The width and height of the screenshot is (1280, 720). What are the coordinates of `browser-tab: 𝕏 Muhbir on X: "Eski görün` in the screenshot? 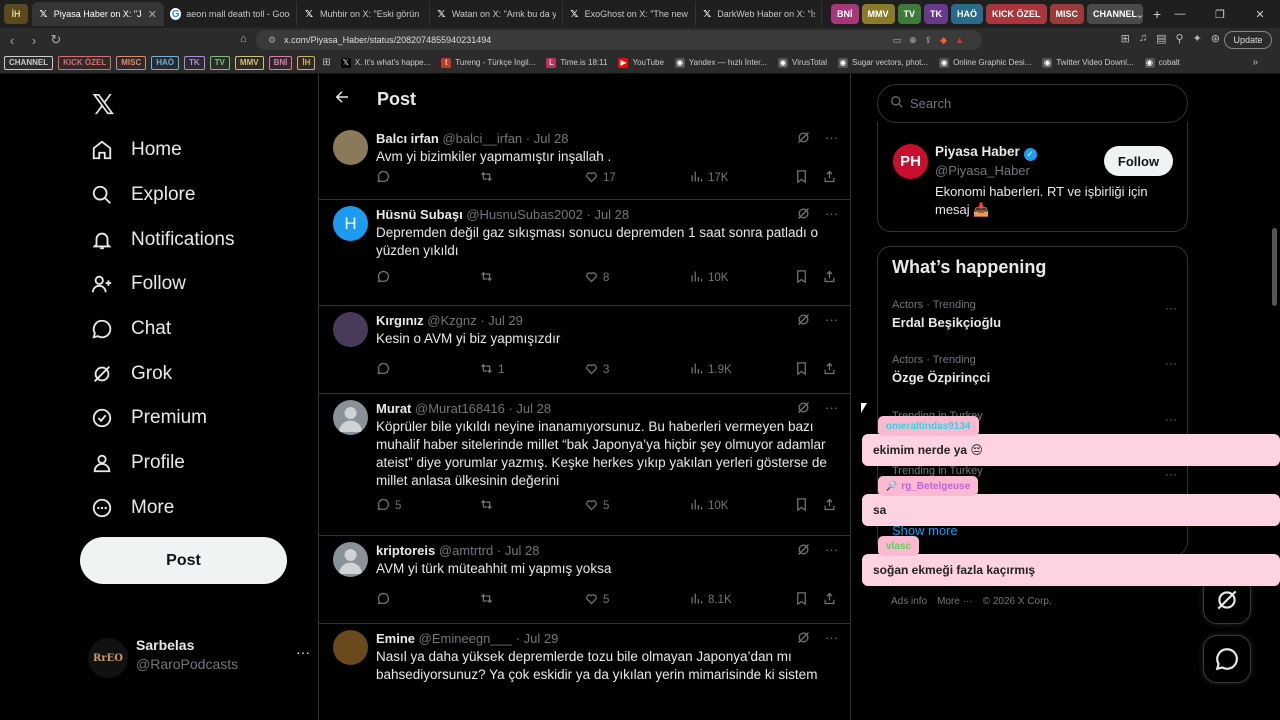 It's located at (363, 14).